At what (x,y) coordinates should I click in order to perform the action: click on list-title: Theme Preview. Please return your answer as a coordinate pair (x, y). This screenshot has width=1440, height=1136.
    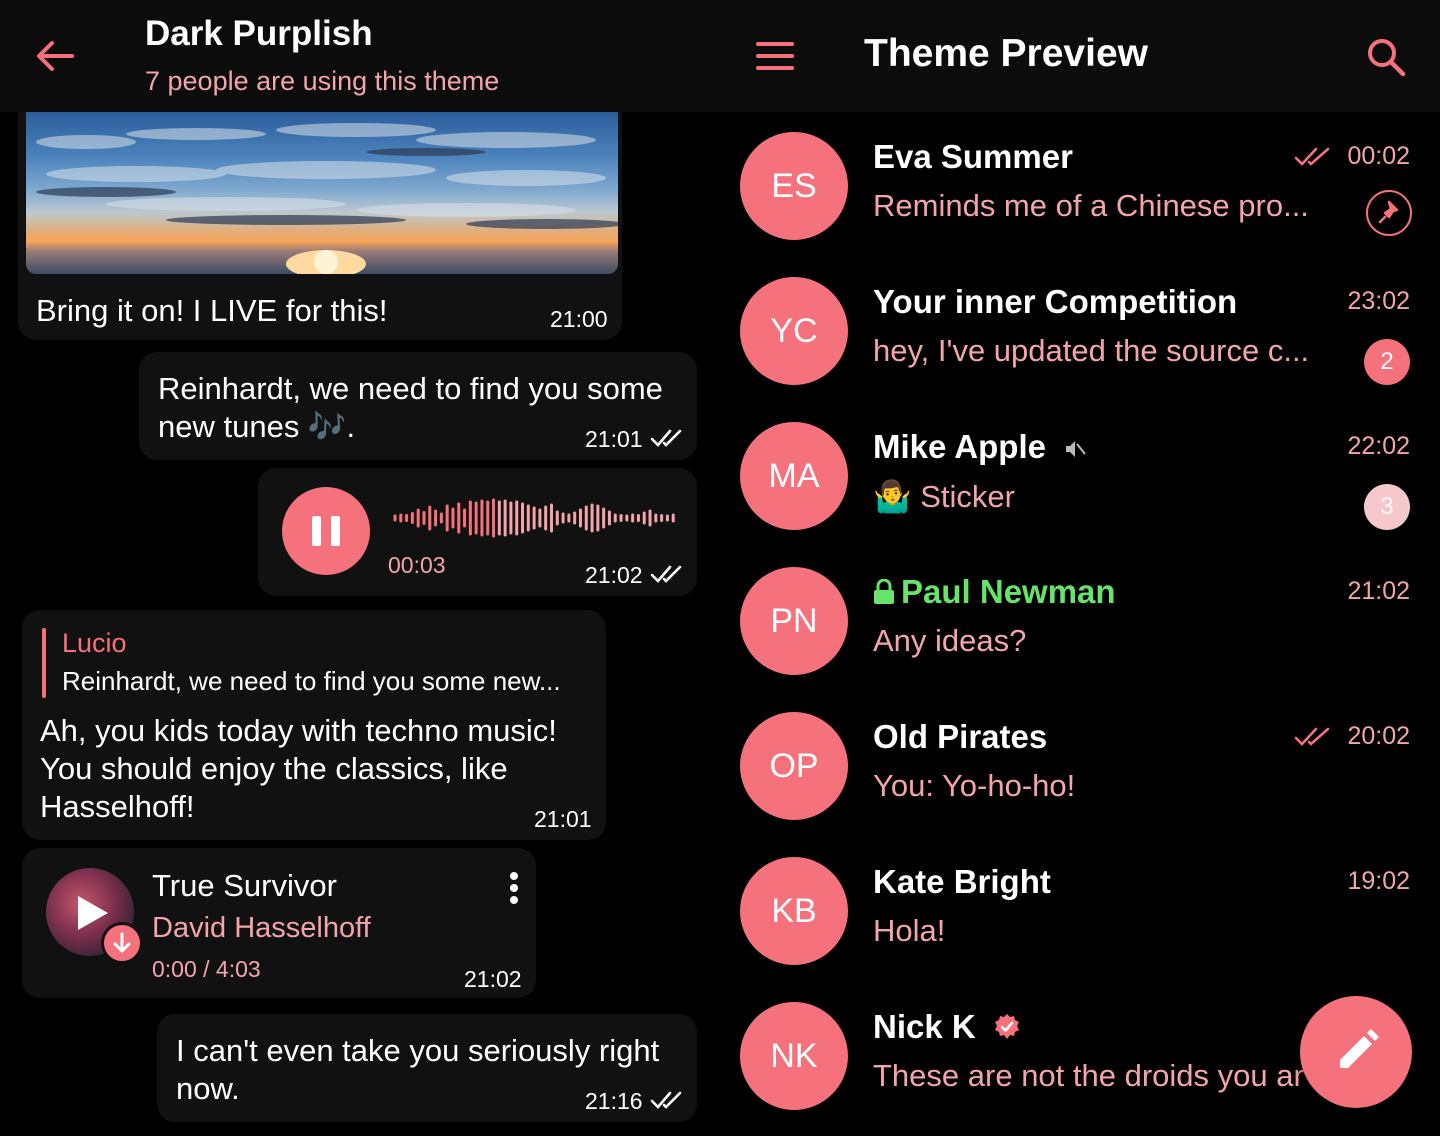
    Looking at the image, I should click on (1006, 53).